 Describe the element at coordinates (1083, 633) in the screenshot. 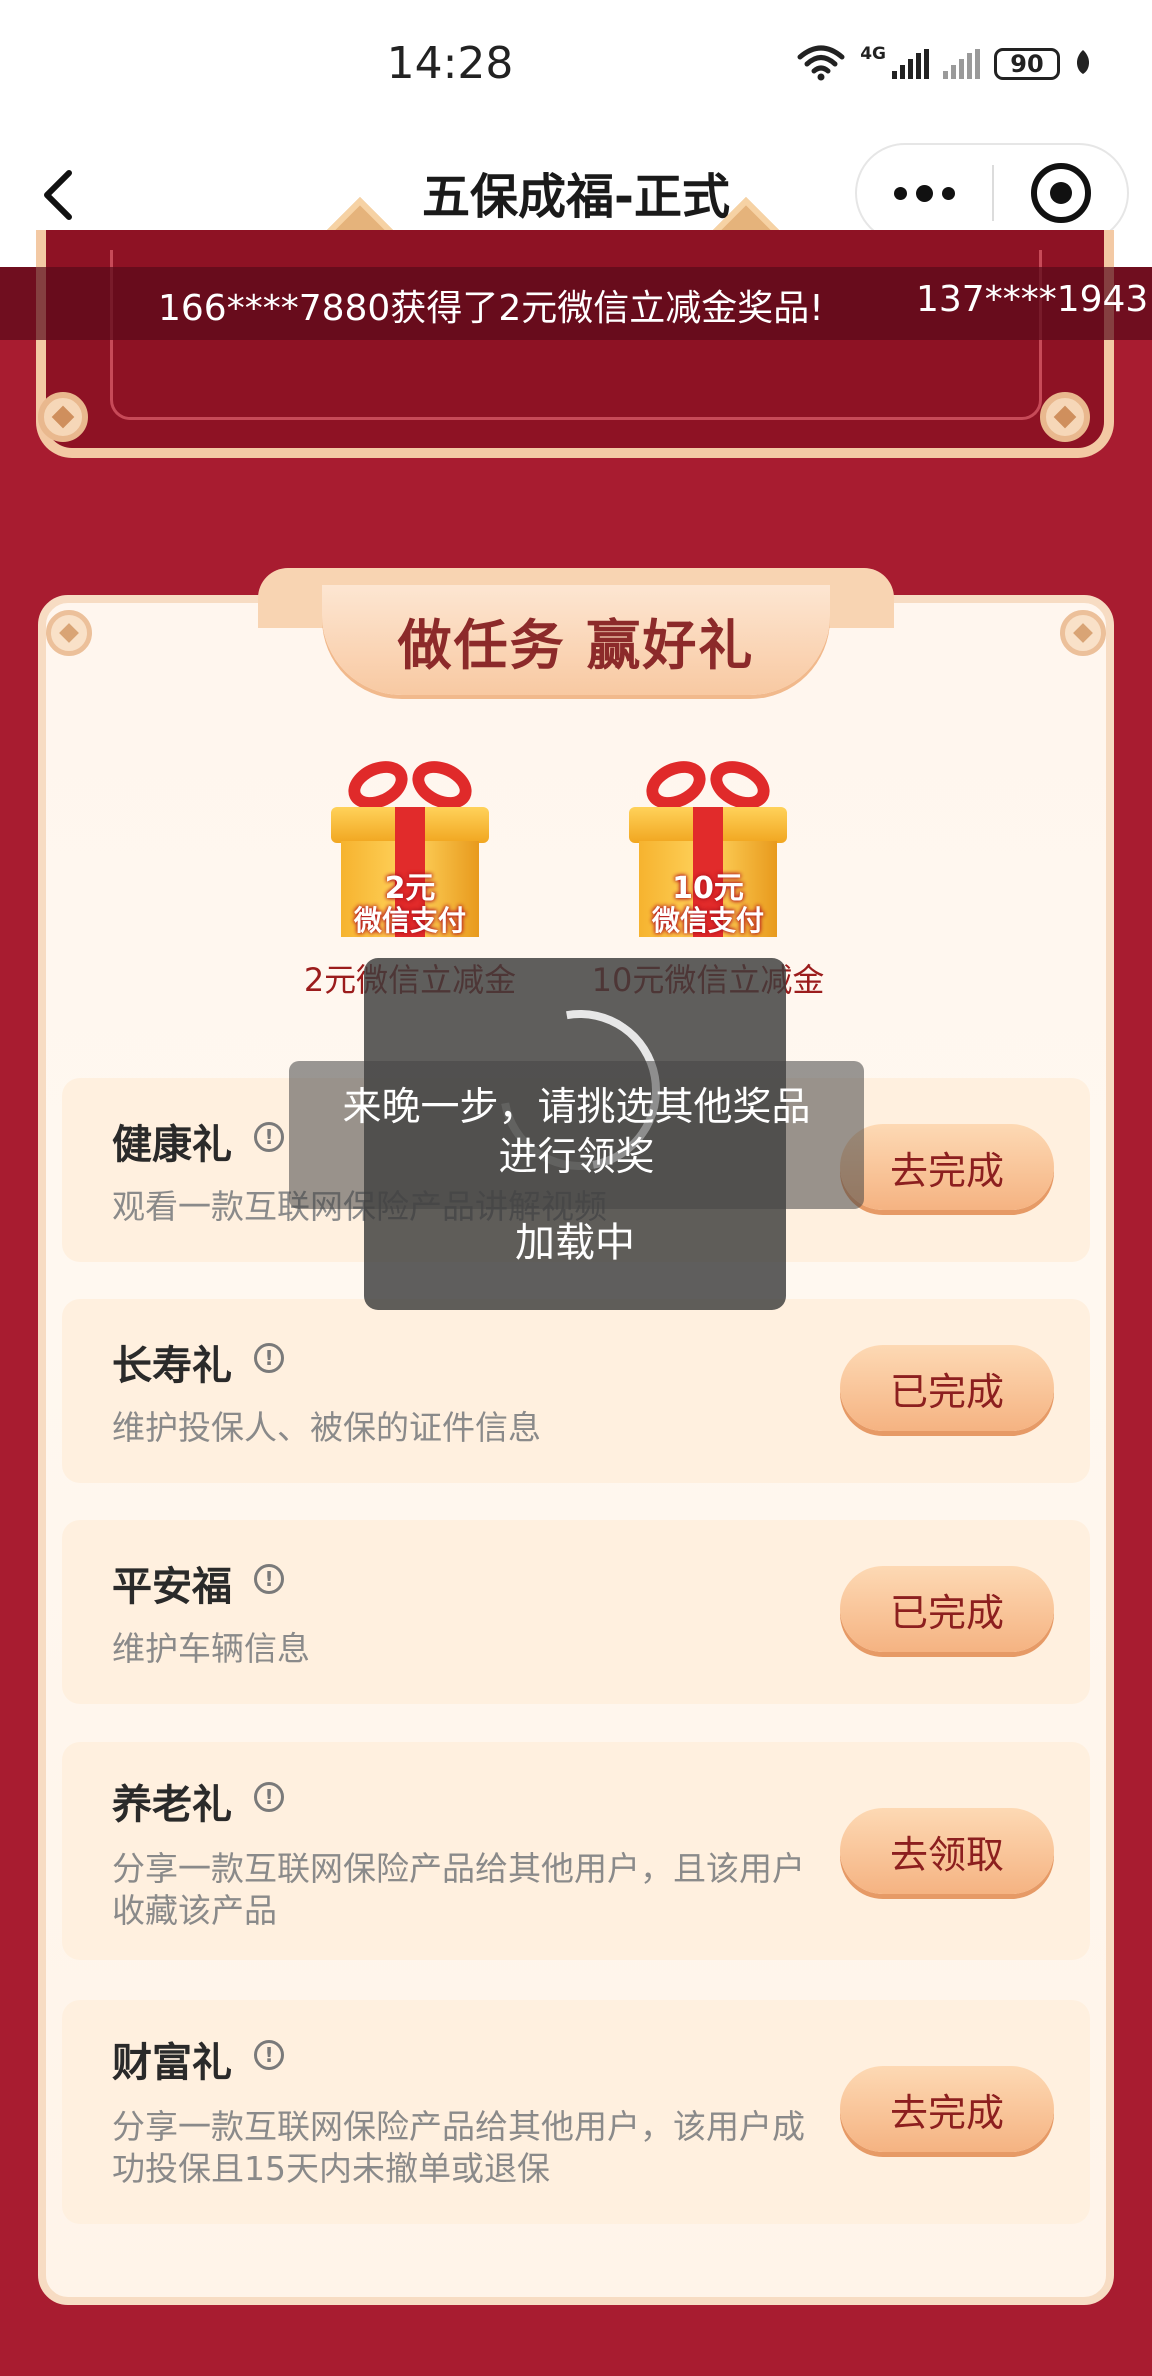

I see `panel-corner-right-decoration` at that location.